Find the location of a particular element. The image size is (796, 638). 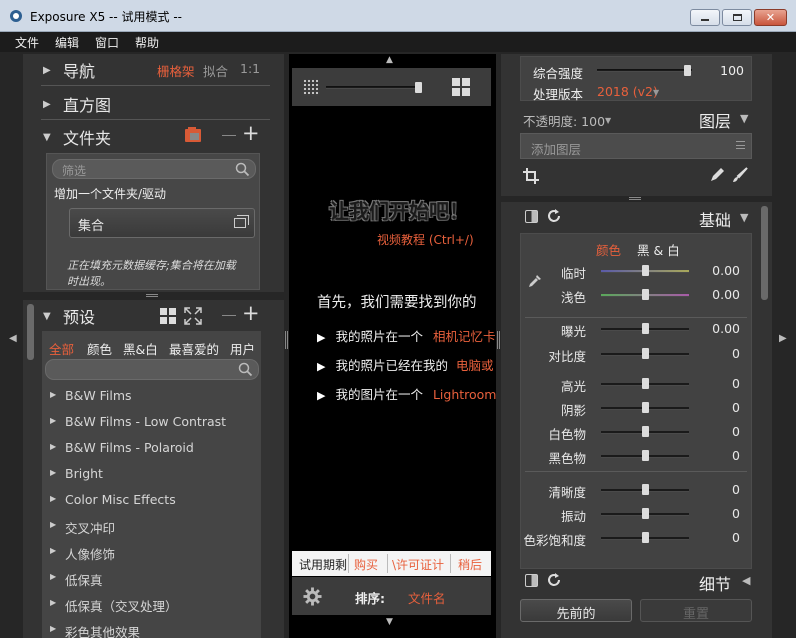

collapse-arrow-icon: ▼ is located at coordinates (744, 118).